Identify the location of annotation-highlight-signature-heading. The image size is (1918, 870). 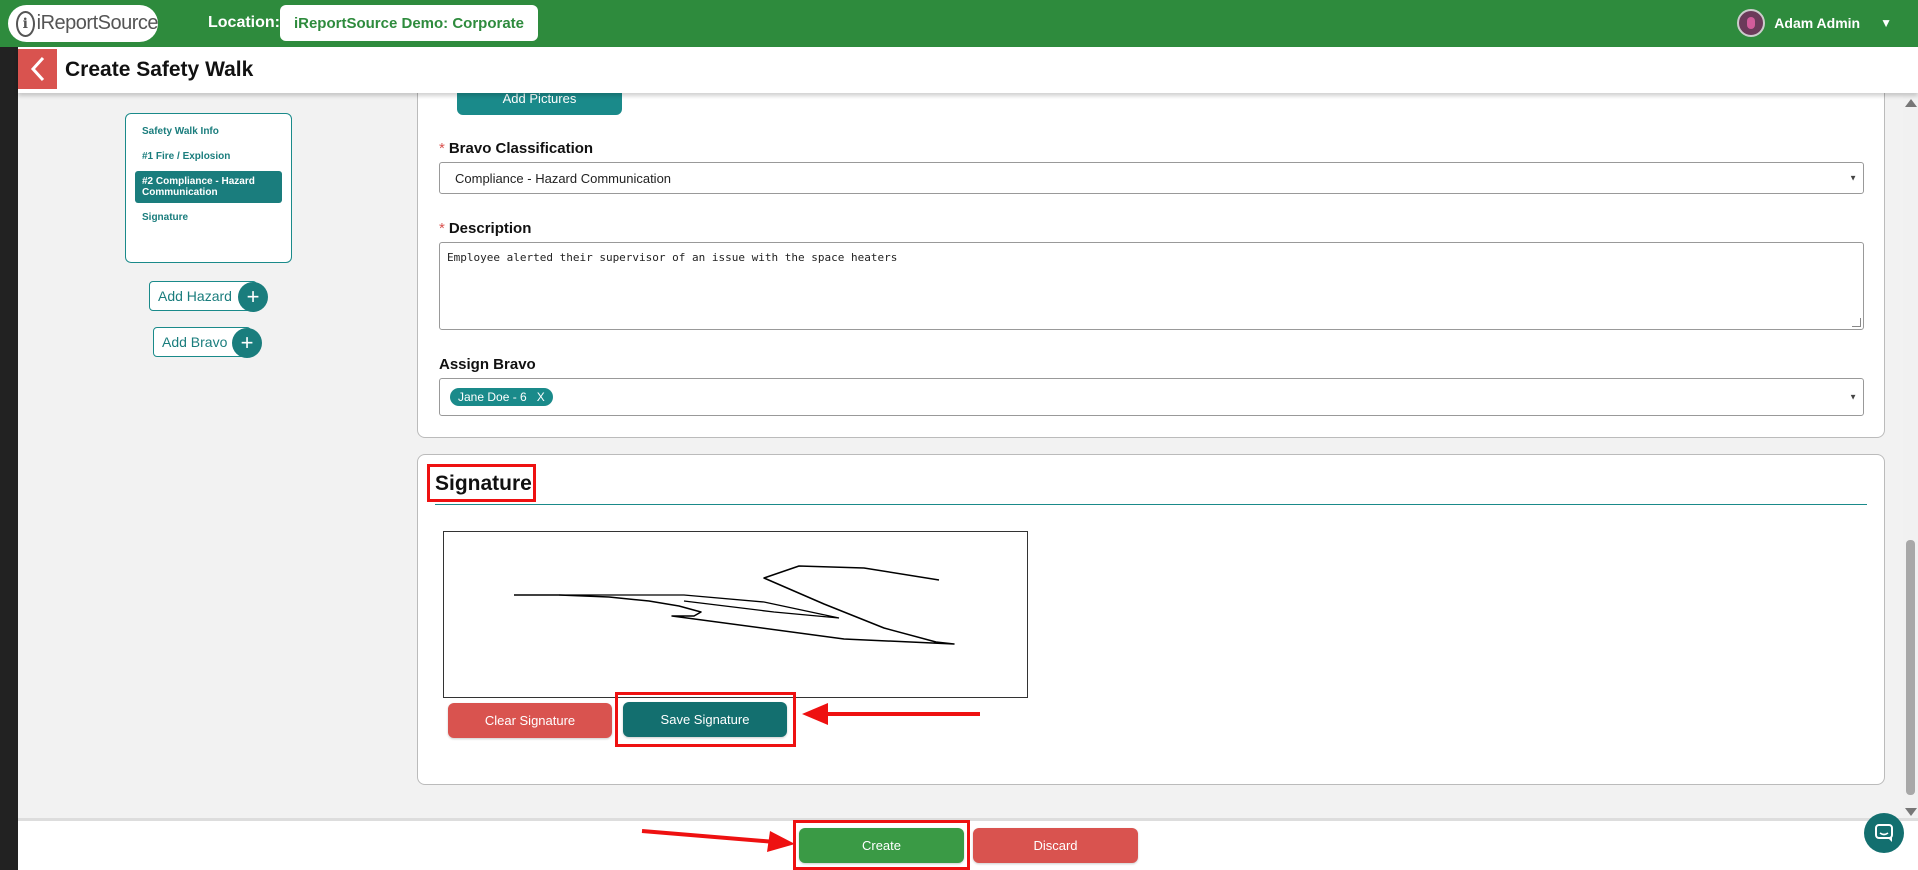
(481, 483).